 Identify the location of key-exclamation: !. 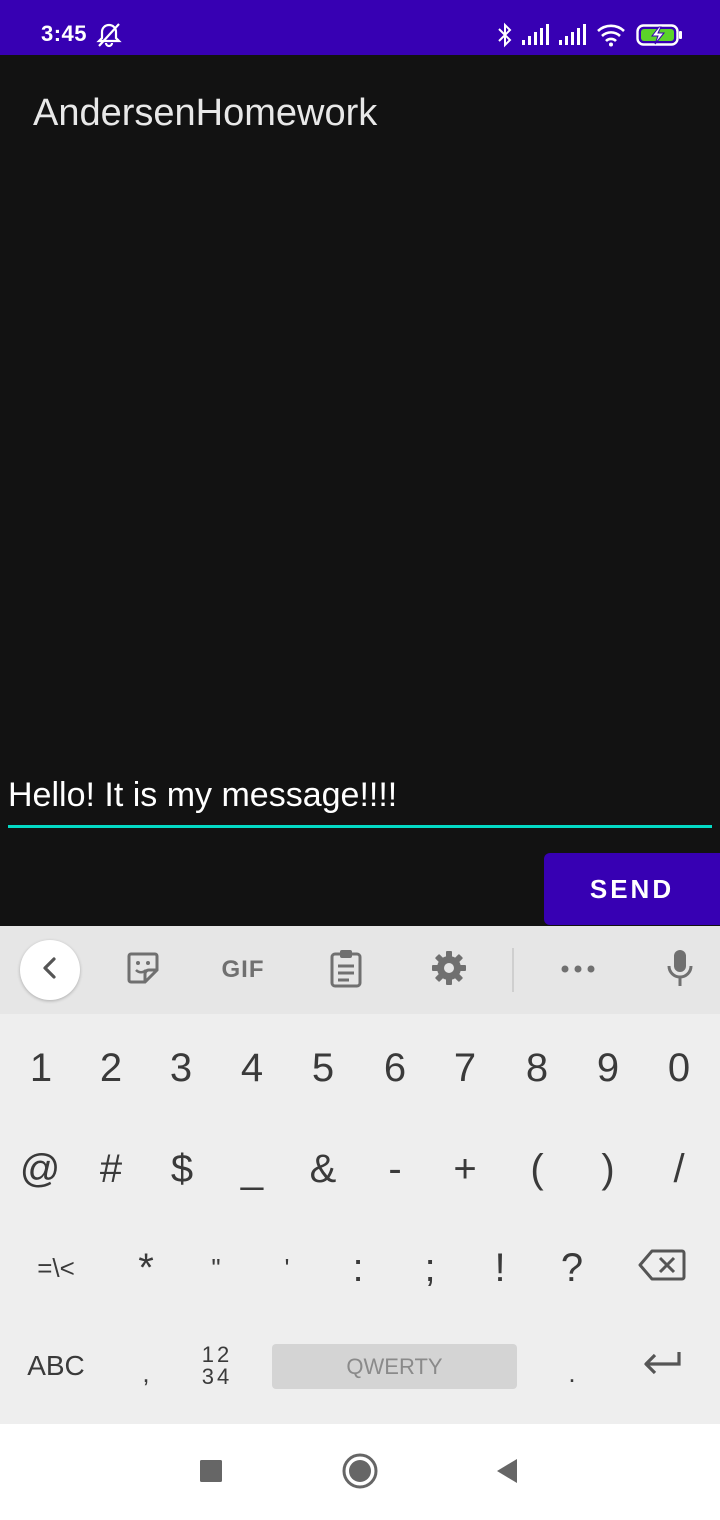
(500, 1268).